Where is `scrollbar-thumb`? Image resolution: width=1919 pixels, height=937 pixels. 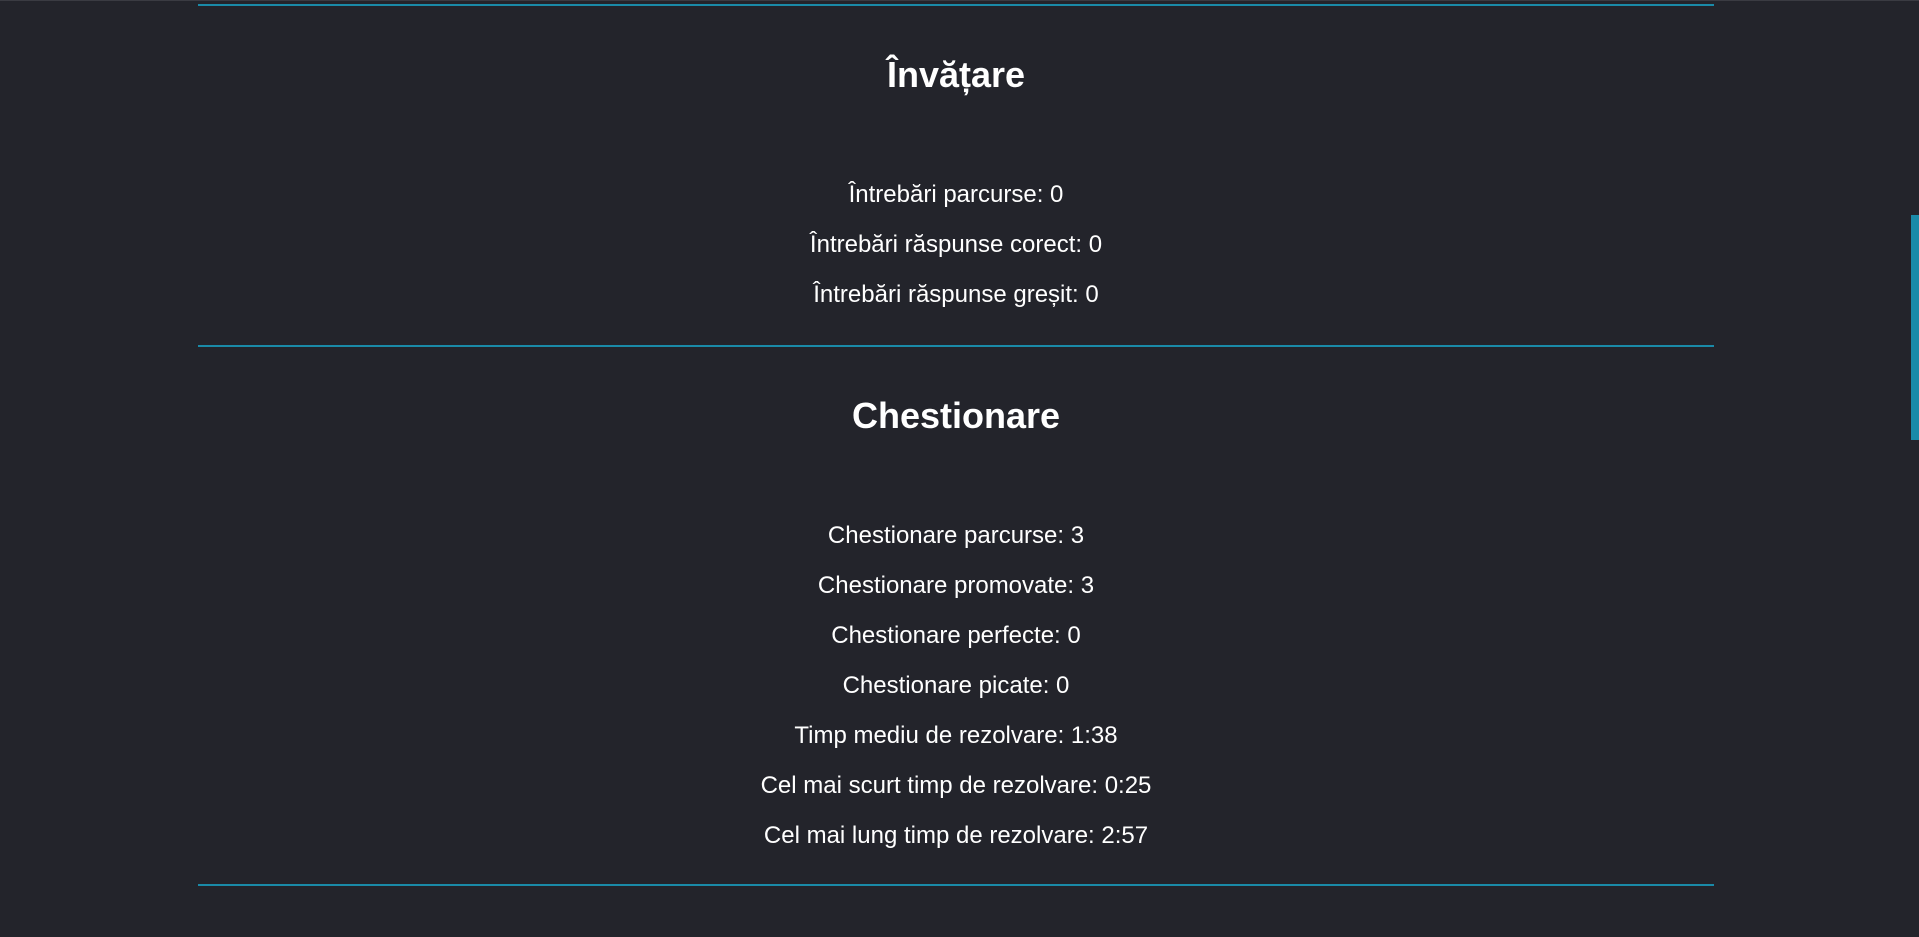
scrollbar-thumb is located at coordinates (1915, 327).